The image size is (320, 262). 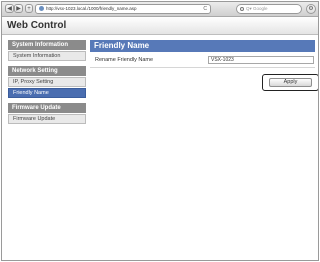 What do you see at coordinates (257, 8) in the screenshot?
I see `search-placeholder: Q▾ Google` at bounding box center [257, 8].